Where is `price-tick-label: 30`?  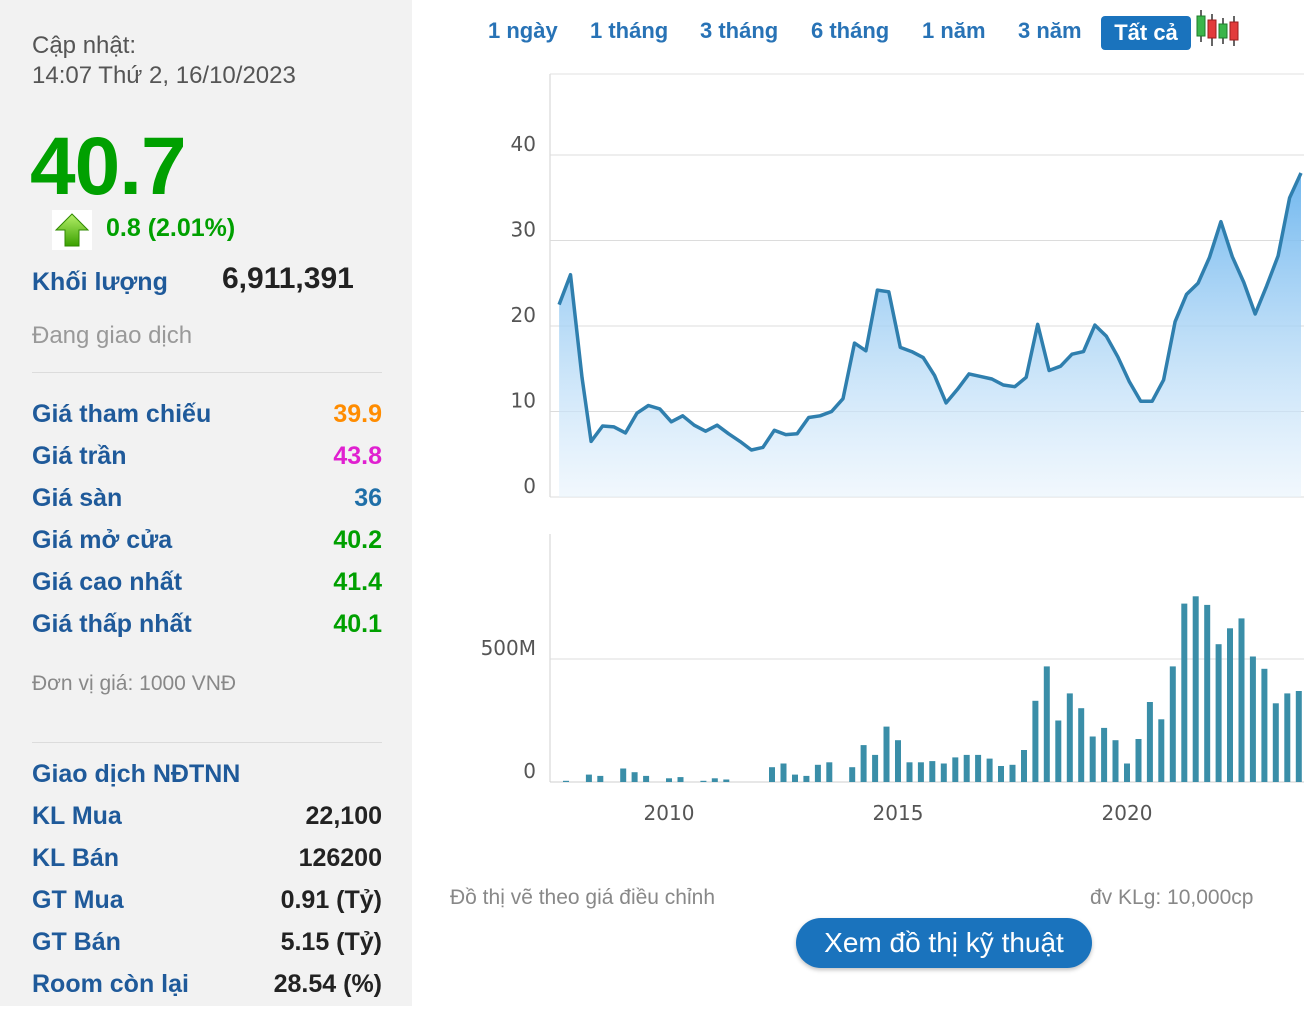 price-tick-label: 30 is located at coordinates (523, 230).